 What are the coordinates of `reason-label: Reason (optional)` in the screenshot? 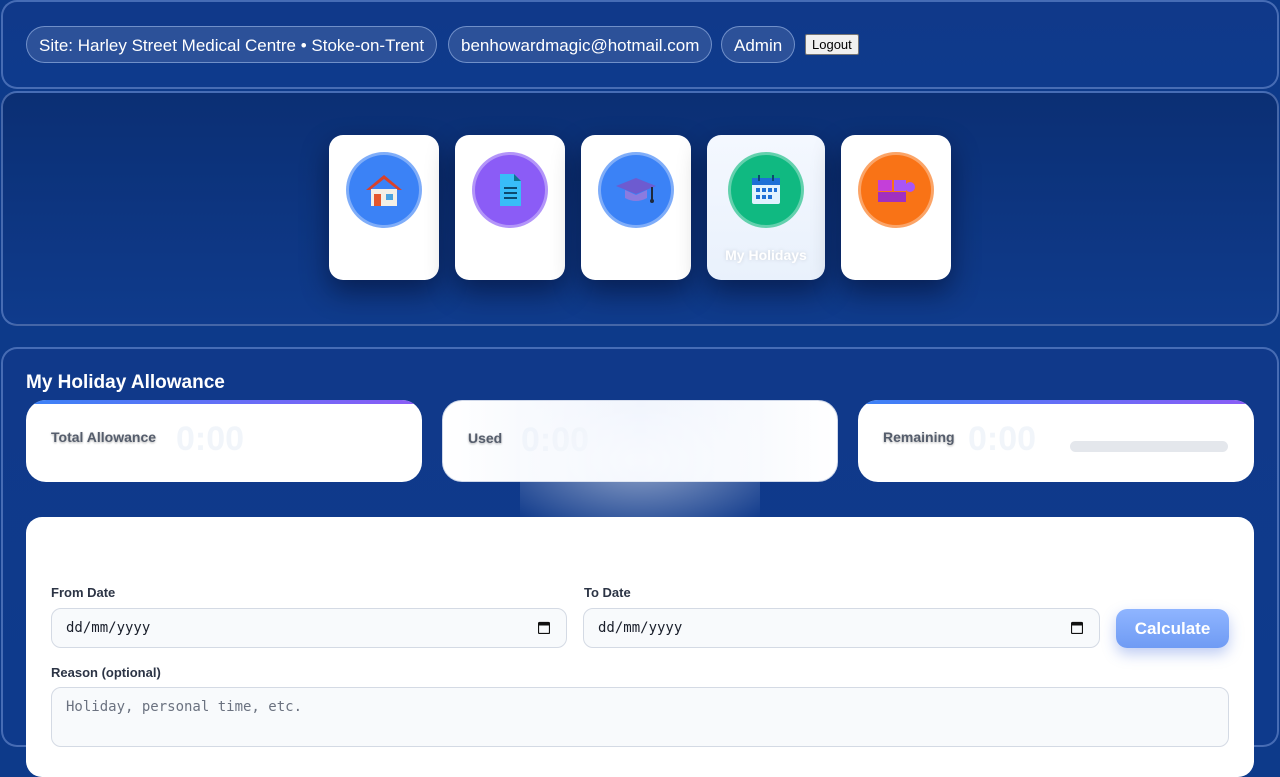 It's located at (106, 672).